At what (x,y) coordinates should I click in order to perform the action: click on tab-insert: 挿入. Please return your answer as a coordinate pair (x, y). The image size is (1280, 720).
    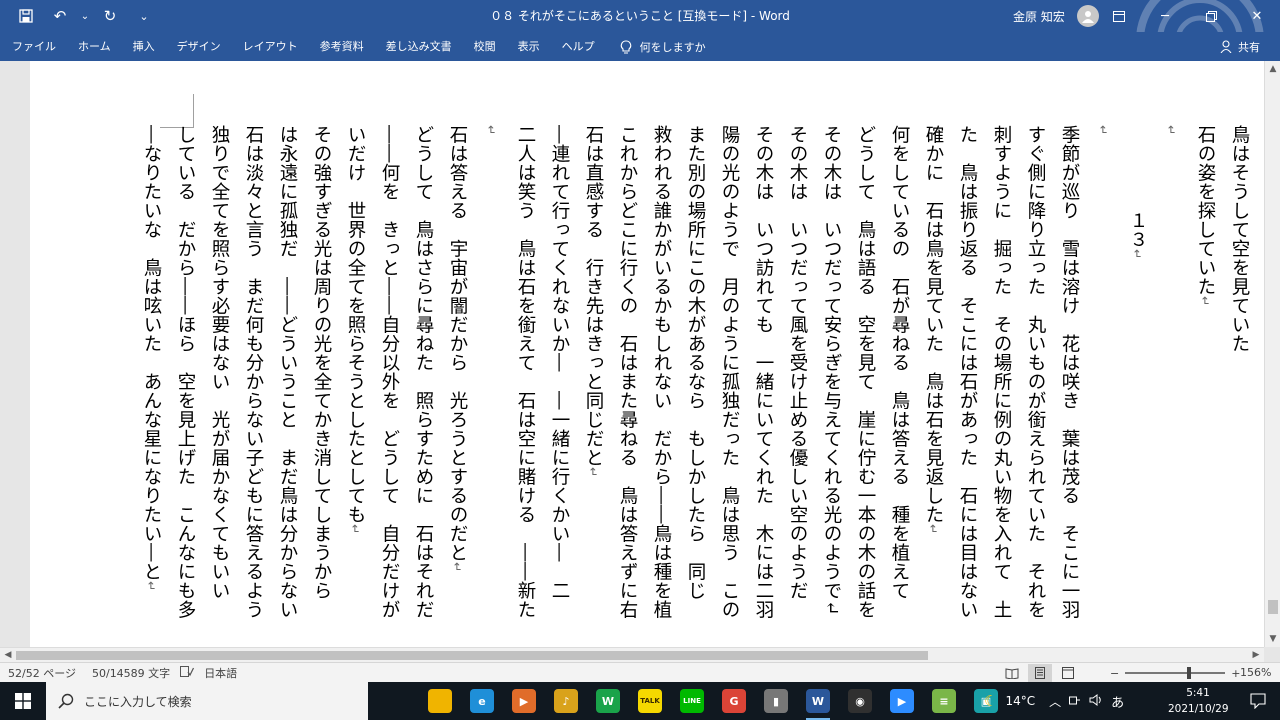
    Looking at the image, I should click on (144, 46).